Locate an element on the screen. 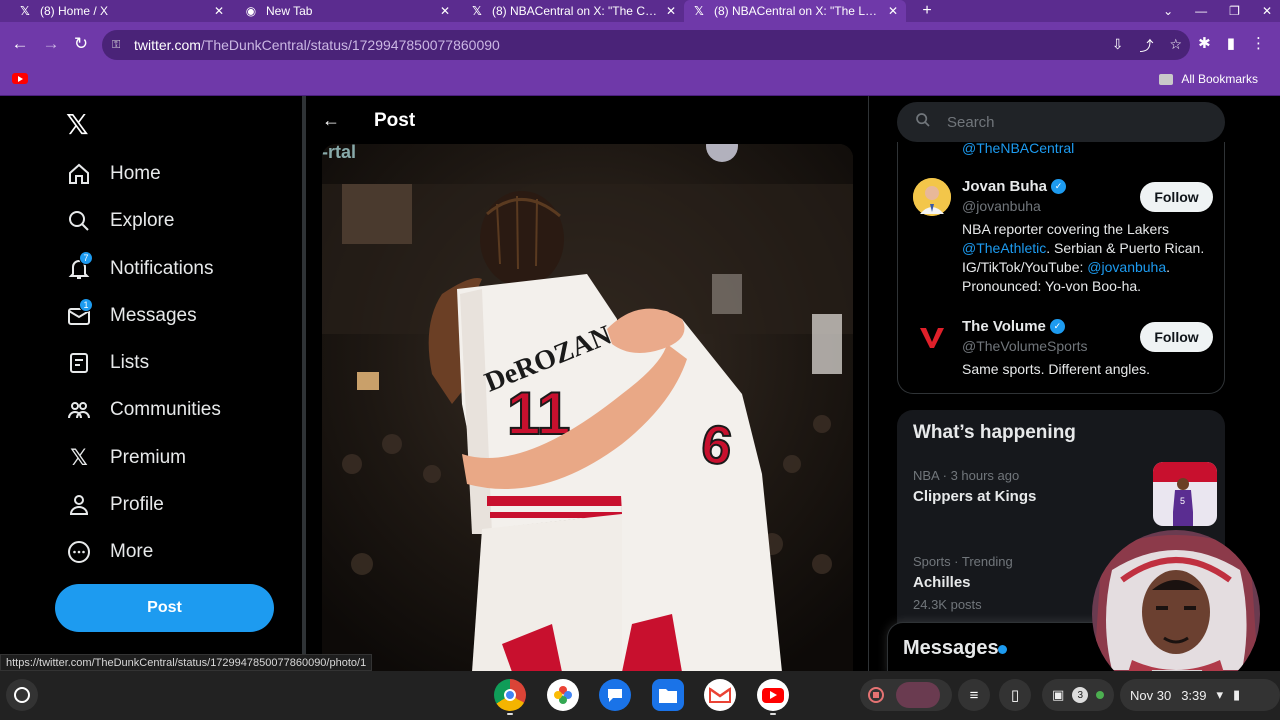 The image size is (1280, 720). account-name: The Volume ✓ is located at coordinates (1013, 326).